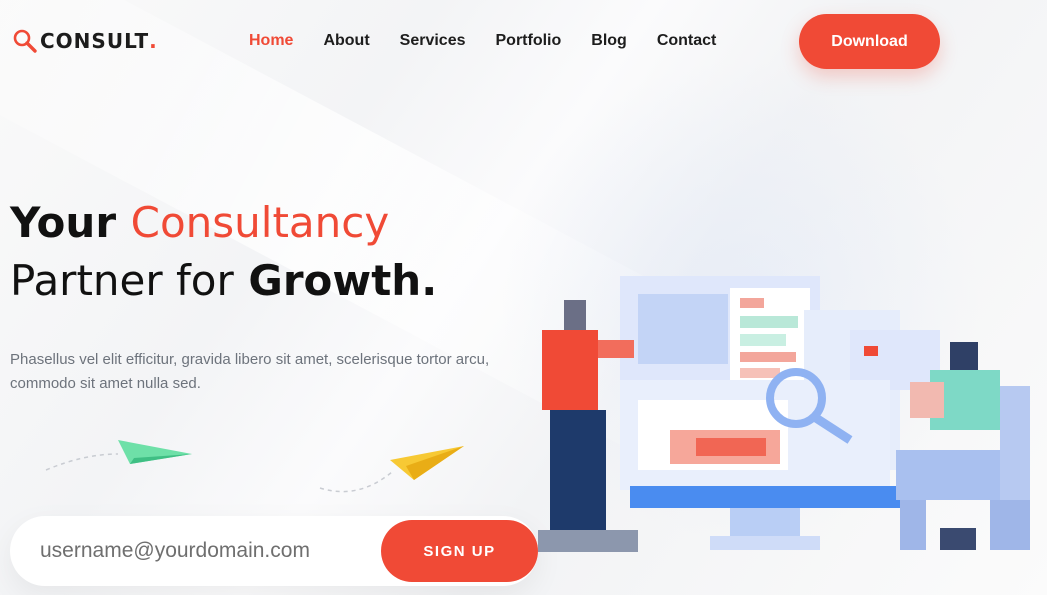  Describe the element at coordinates (687, 41) in the screenshot. I see `nav-item-contact: Contact` at that location.